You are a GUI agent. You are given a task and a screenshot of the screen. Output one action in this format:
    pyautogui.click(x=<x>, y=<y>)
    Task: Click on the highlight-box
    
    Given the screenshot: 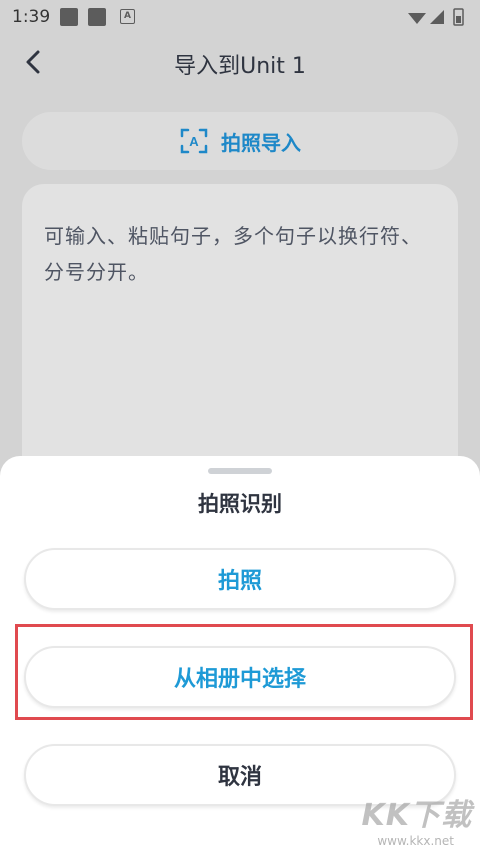 What is the action you would take?
    pyautogui.click(x=244, y=672)
    